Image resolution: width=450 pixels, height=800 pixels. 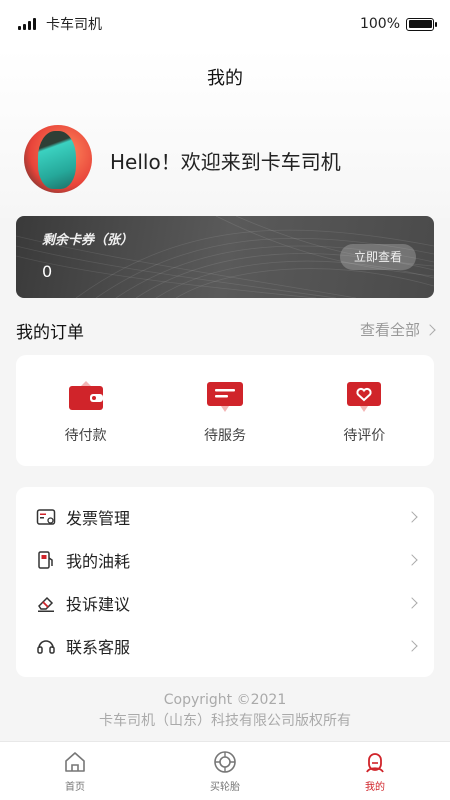 What do you see at coordinates (378, 257) in the screenshot?
I see `view-coupons-button: 立即查看` at bounding box center [378, 257].